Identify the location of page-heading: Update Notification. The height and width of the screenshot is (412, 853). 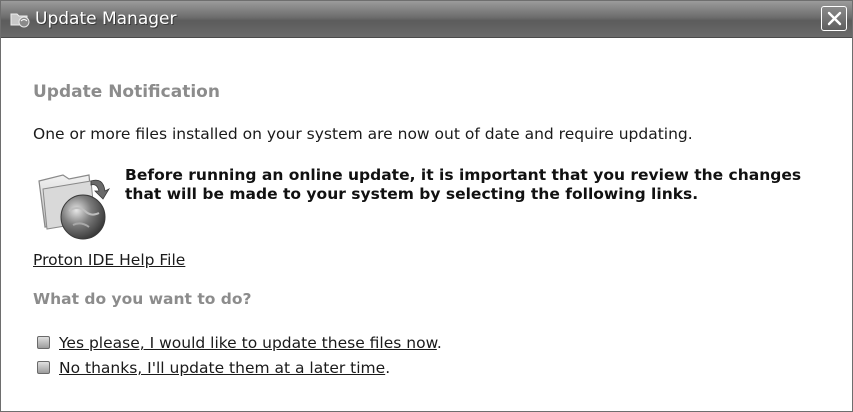
(126, 92).